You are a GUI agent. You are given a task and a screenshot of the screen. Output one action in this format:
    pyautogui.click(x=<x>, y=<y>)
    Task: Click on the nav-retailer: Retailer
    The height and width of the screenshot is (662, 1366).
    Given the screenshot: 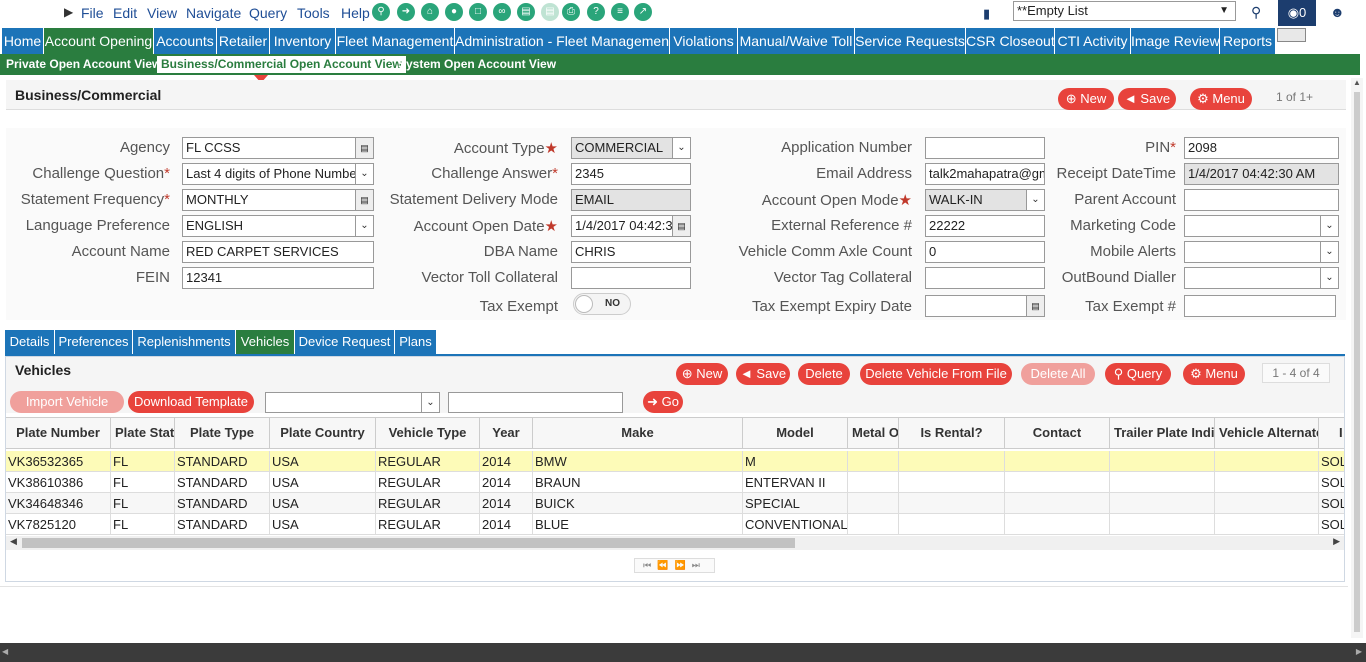 What is the action you would take?
    pyautogui.click(x=243, y=41)
    